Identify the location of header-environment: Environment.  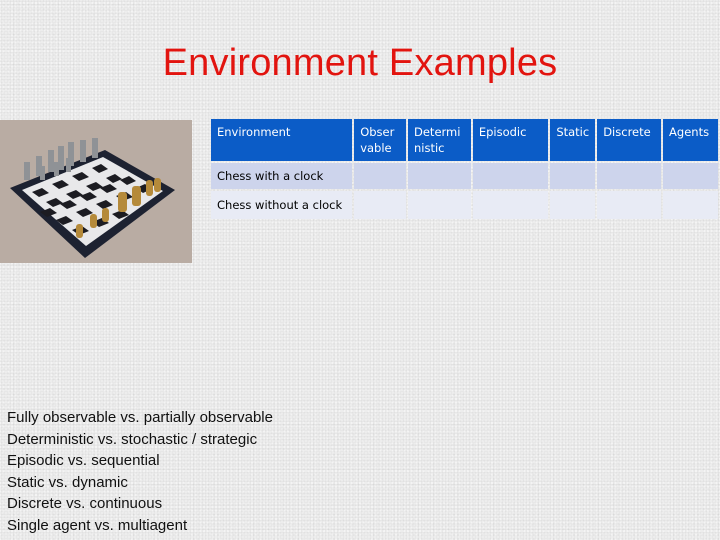
(282, 140).